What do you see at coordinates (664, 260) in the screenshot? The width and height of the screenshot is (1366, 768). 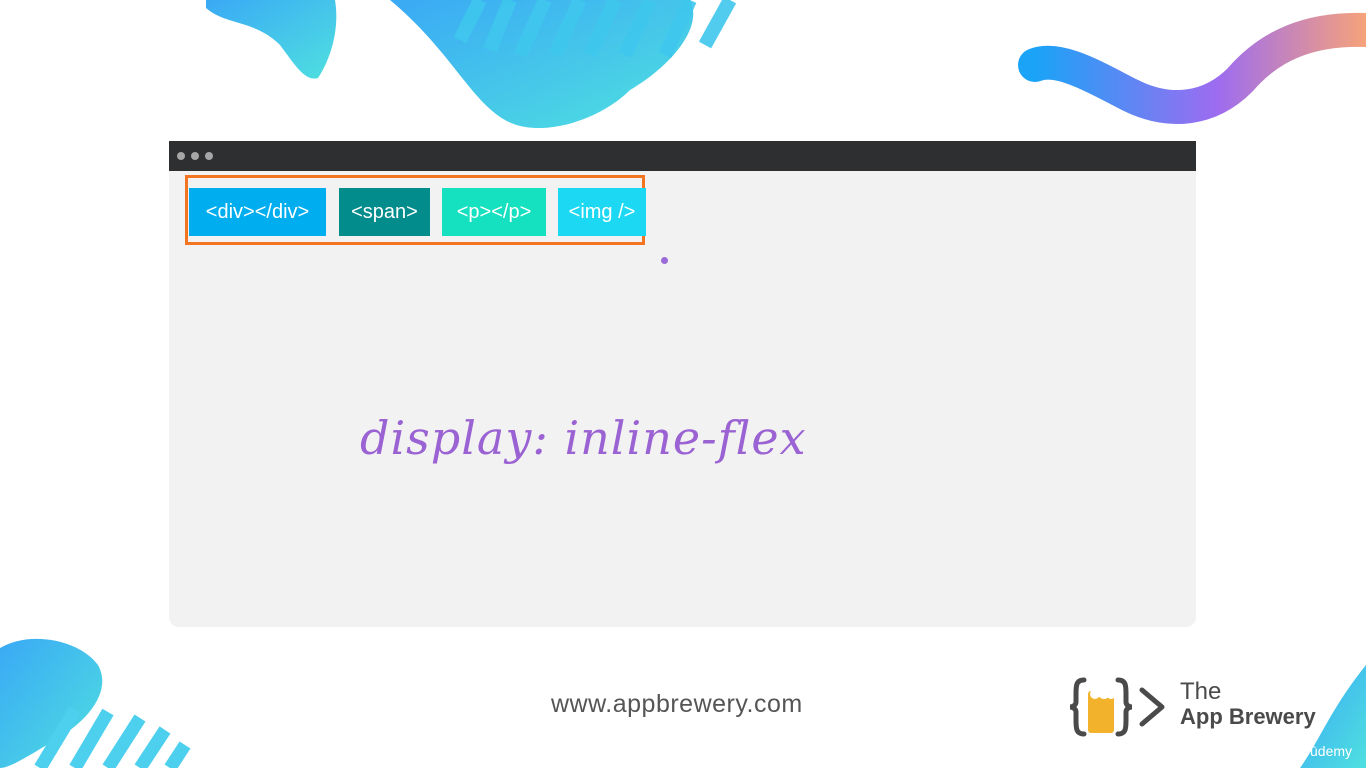 I see `pen-cursor-dot` at bounding box center [664, 260].